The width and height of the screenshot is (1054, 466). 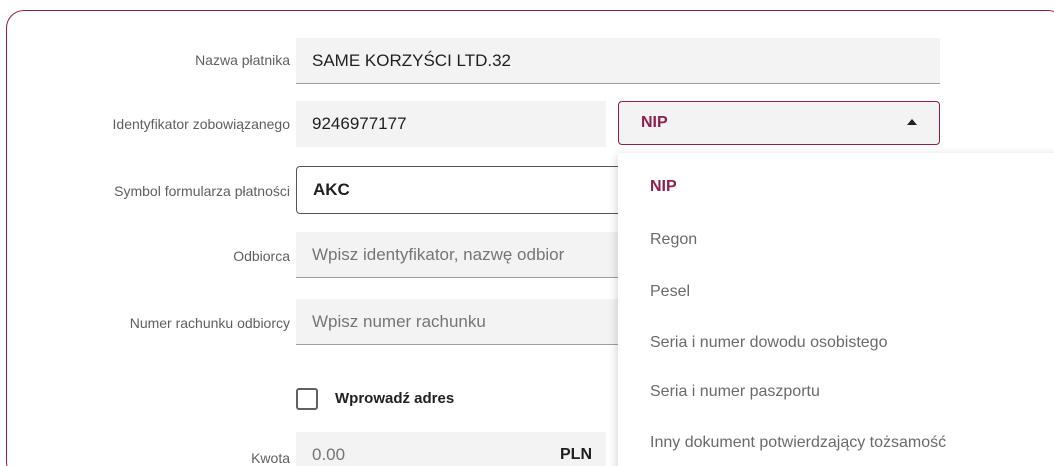 What do you see at coordinates (242, 60) in the screenshot?
I see `payer-name-label: Nazwa płatnika` at bounding box center [242, 60].